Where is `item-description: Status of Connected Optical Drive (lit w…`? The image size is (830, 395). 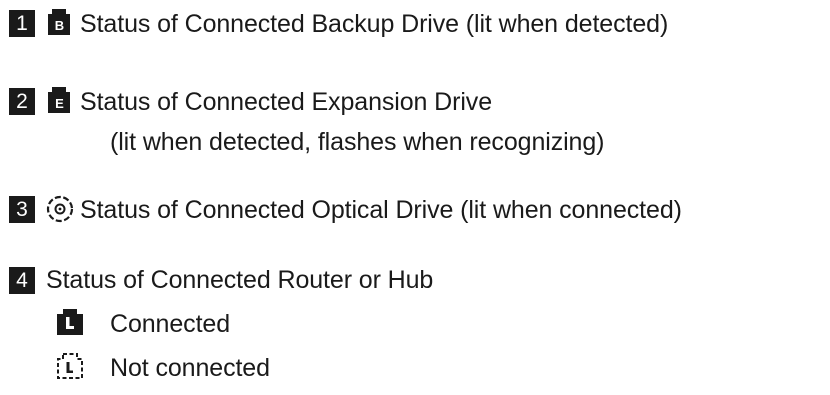 item-description: Status of Connected Optical Drive (lit w… is located at coordinates (381, 210).